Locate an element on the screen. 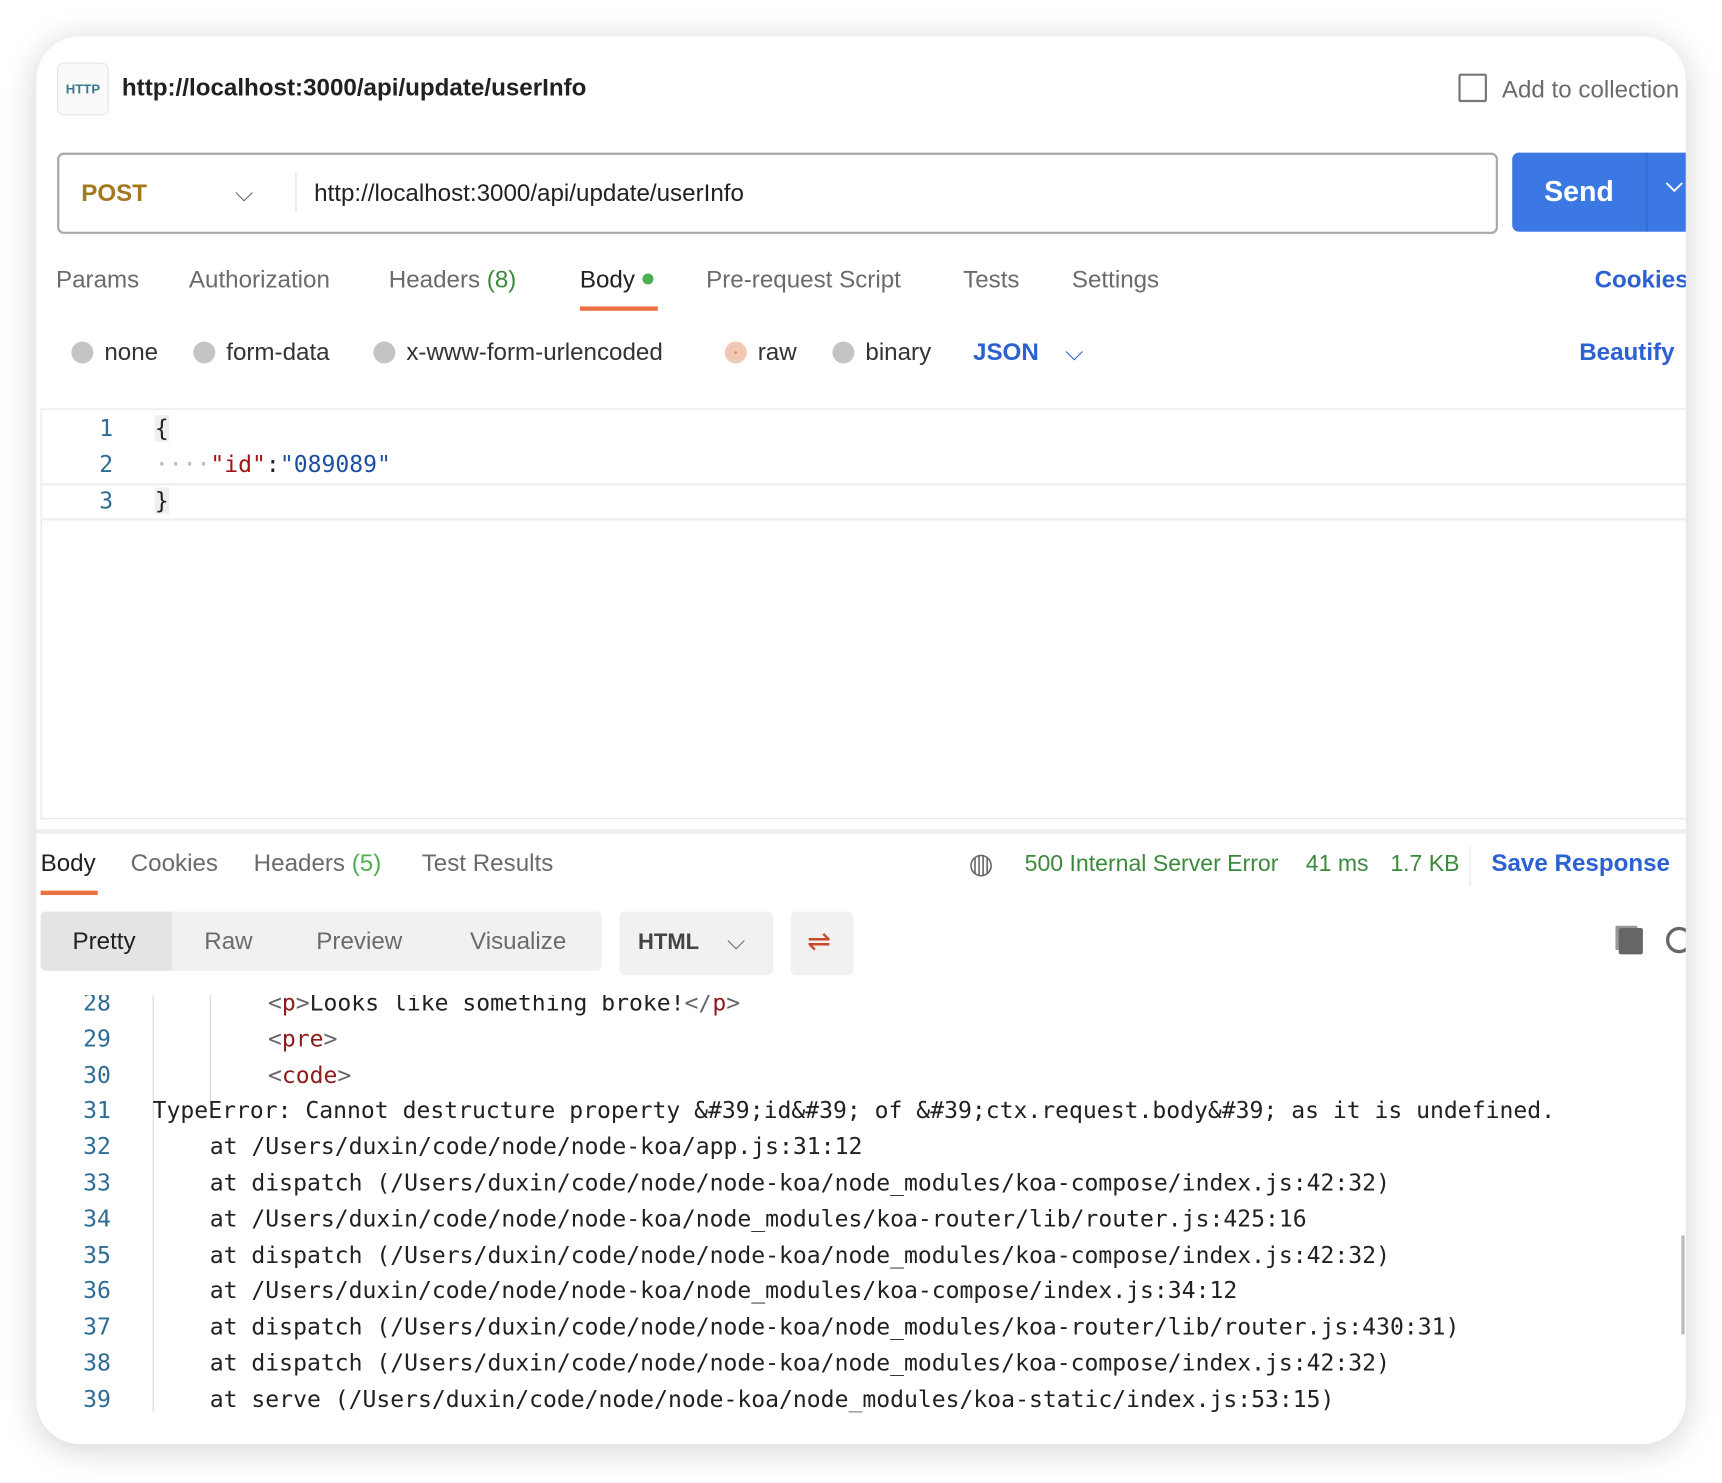 Image resolution: width=1722 pixels, height=1483 pixels. view-preview: Preview is located at coordinates (359, 941).